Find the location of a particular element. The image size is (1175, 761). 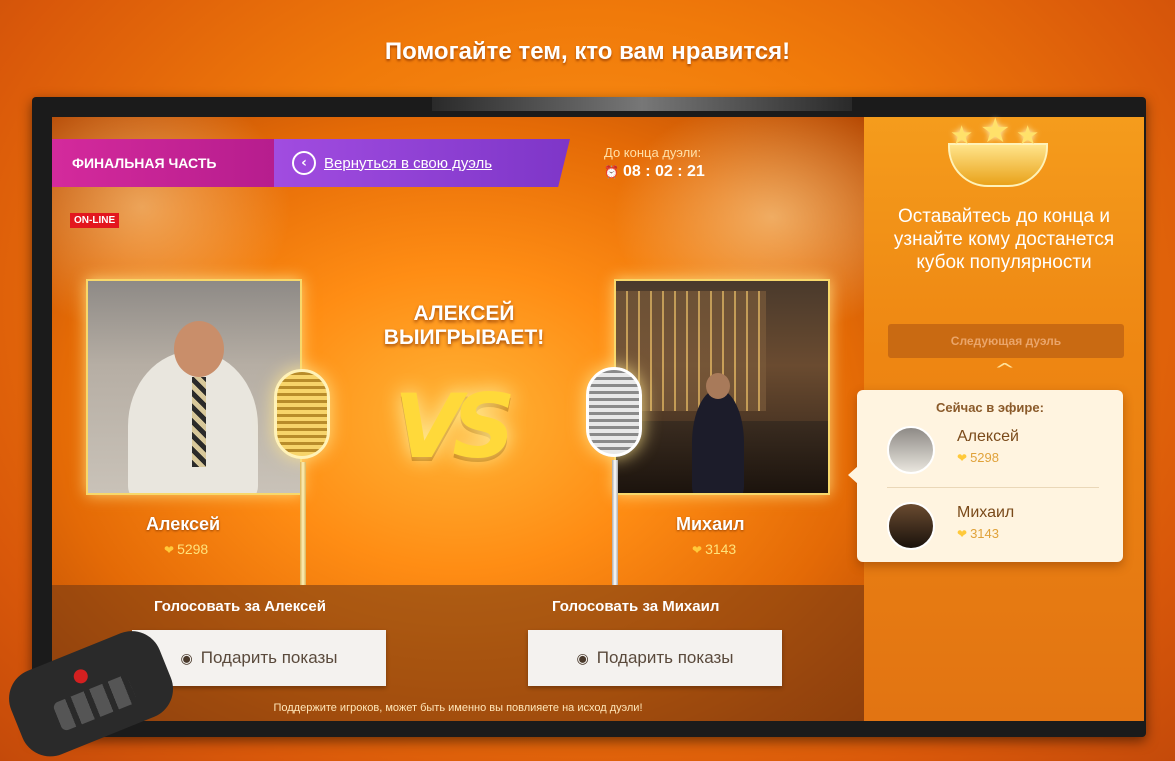

silver-microphone is located at coordinates (614, 412).